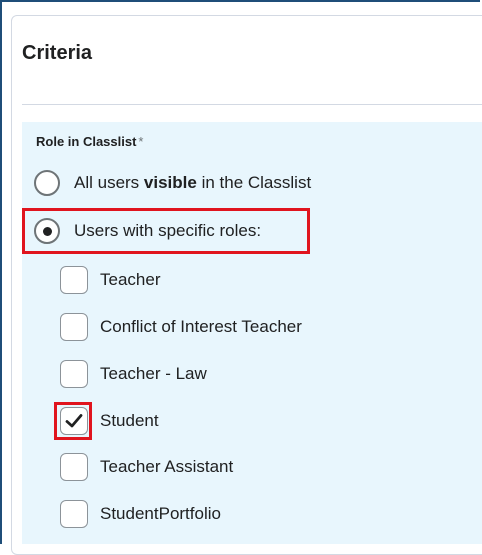 The height and width of the screenshot is (555, 482). What do you see at coordinates (86, 141) in the screenshot?
I see `role-field-label-text: Role in Classlist` at bounding box center [86, 141].